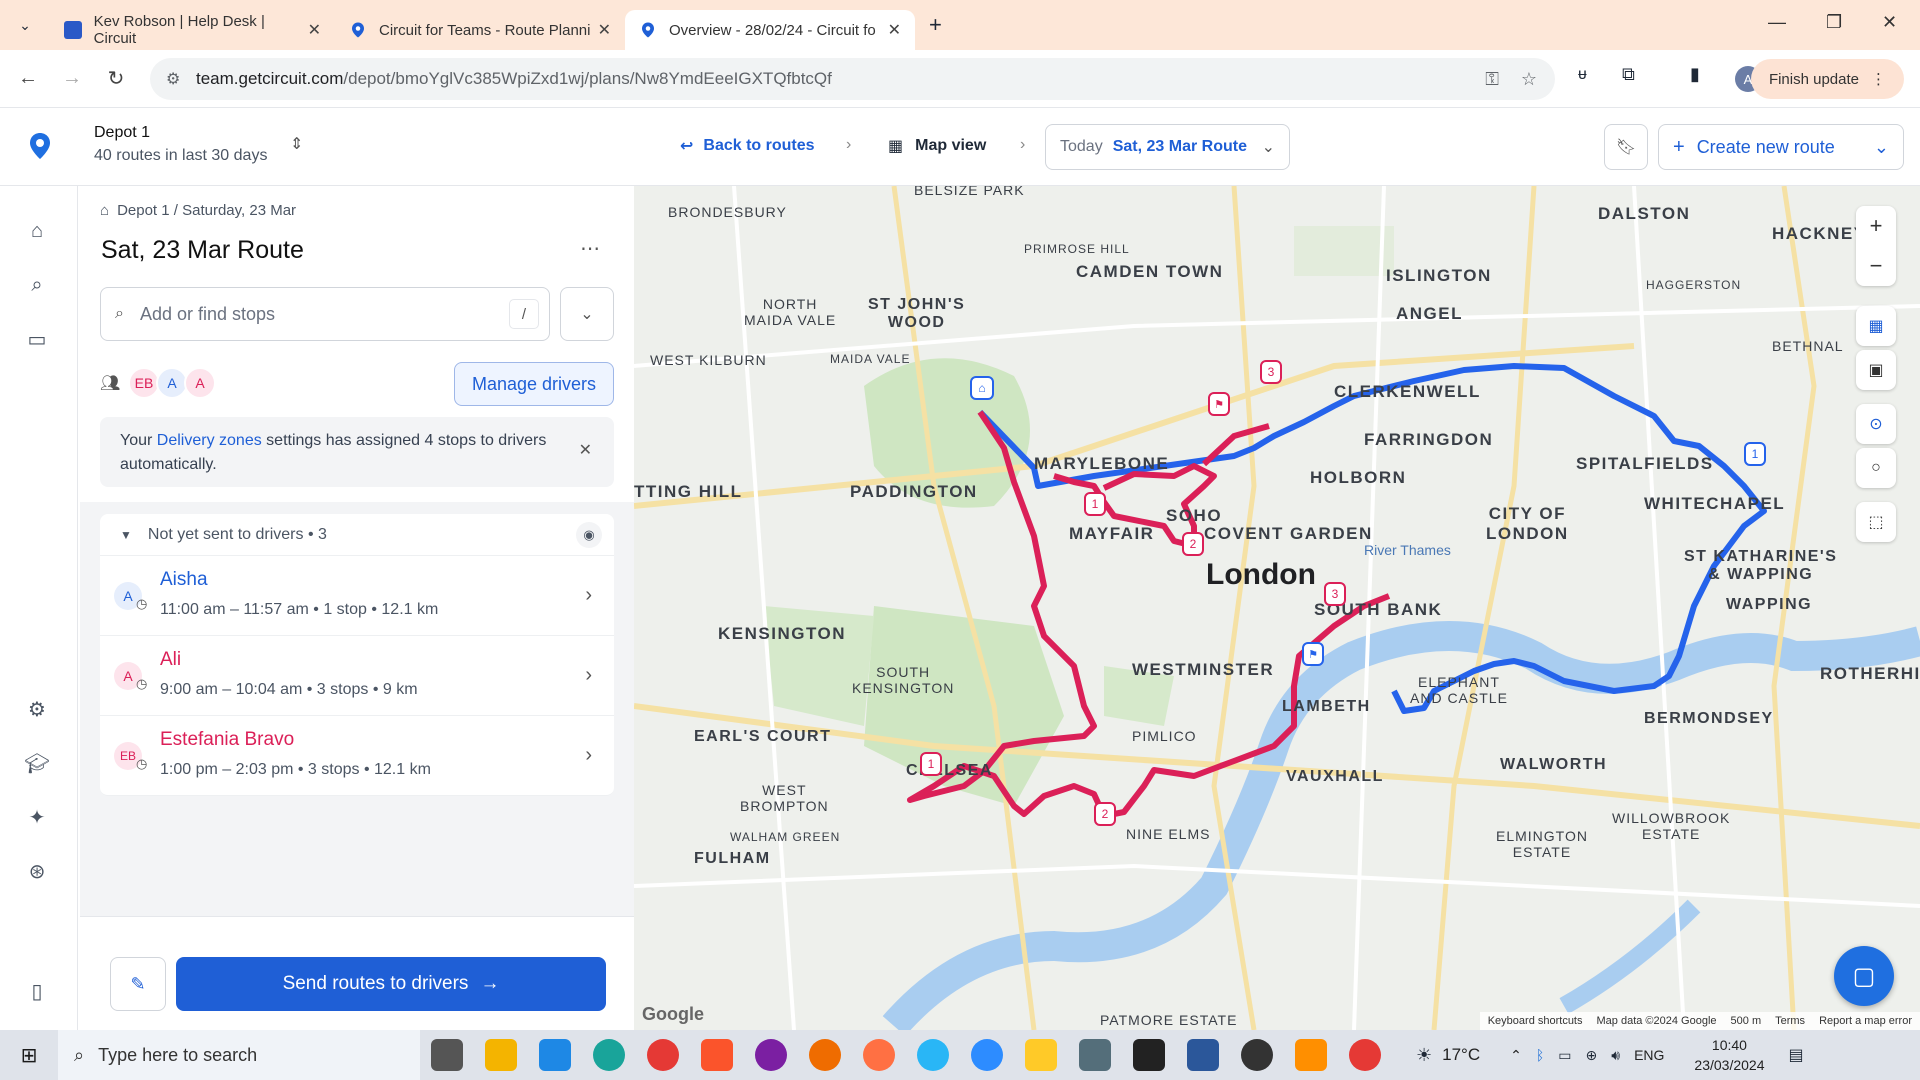 This screenshot has height=1080, width=1920. Describe the element at coordinates (1311, 1055) in the screenshot. I see `vlc-icon` at that location.